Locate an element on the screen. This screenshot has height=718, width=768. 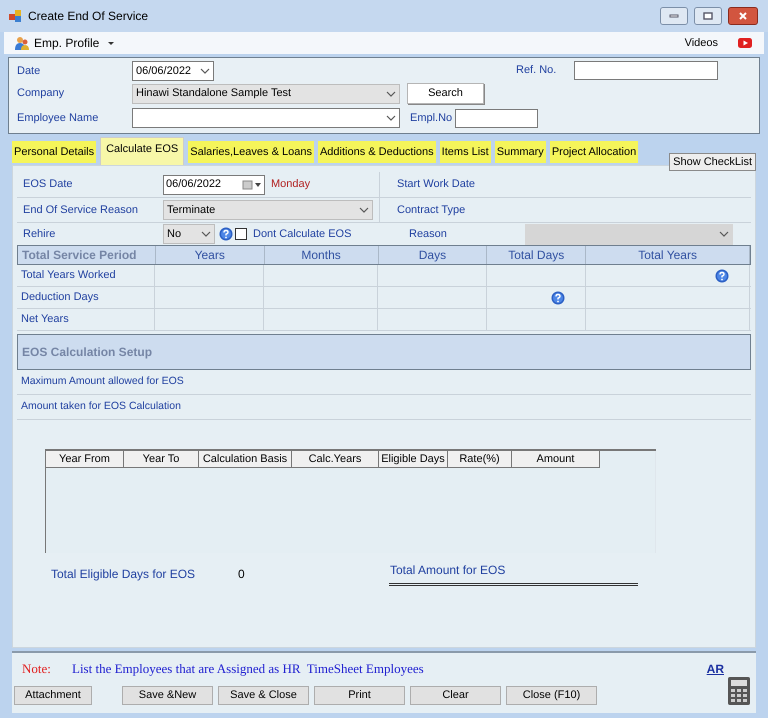
caret-icon is located at coordinates (111, 43).